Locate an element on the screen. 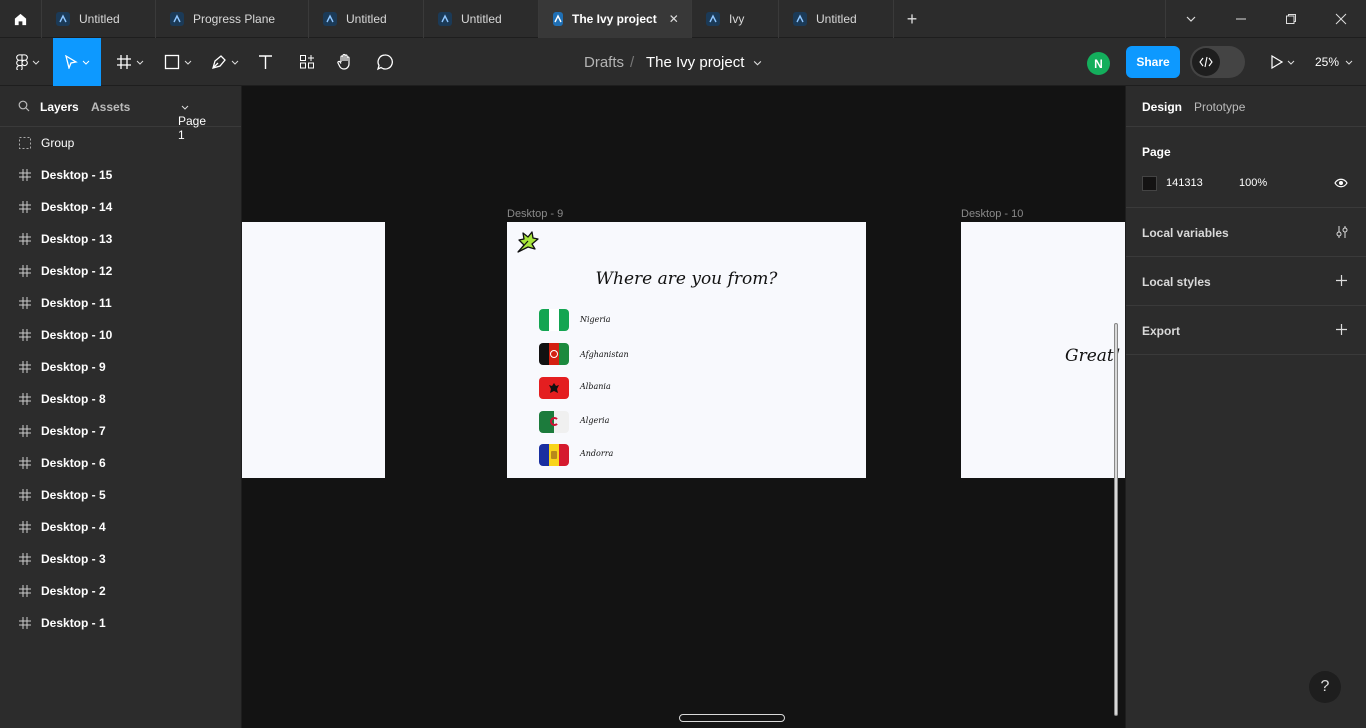 The height and width of the screenshot is (728, 1366). vertical-scrollbar is located at coordinates (1116, 519).